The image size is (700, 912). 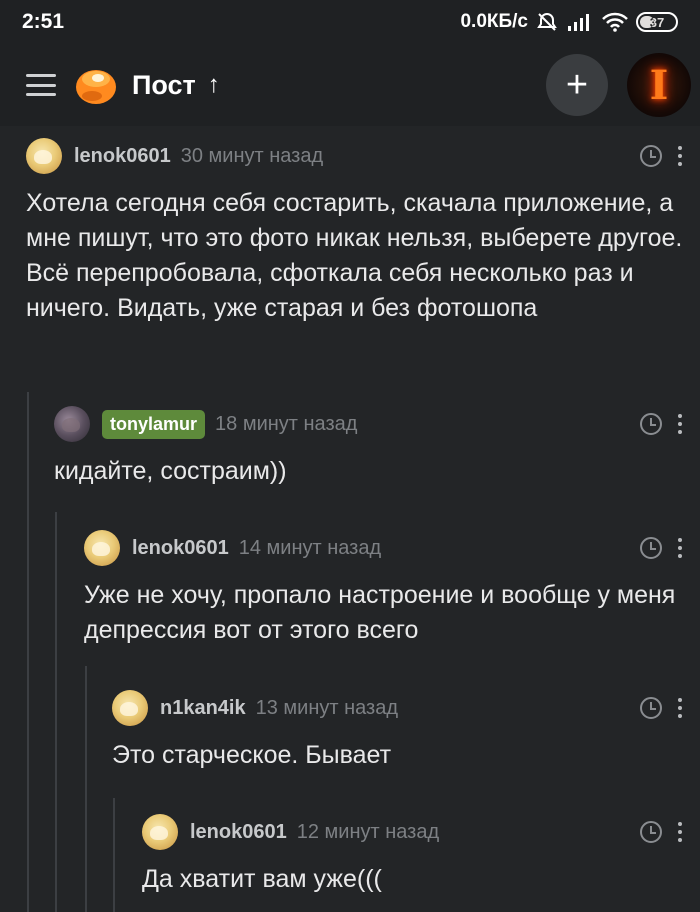 I want to click on profile-avatar: I, so click(x=659, y=85).